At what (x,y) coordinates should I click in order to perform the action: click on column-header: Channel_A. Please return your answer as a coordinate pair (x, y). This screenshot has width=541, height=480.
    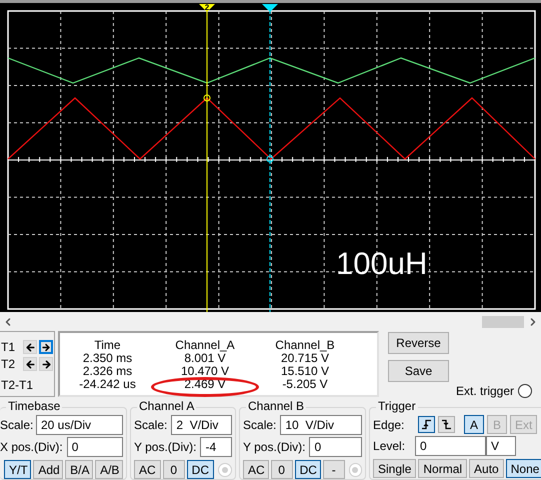
    Looking at the image, I should click on (205, 345).